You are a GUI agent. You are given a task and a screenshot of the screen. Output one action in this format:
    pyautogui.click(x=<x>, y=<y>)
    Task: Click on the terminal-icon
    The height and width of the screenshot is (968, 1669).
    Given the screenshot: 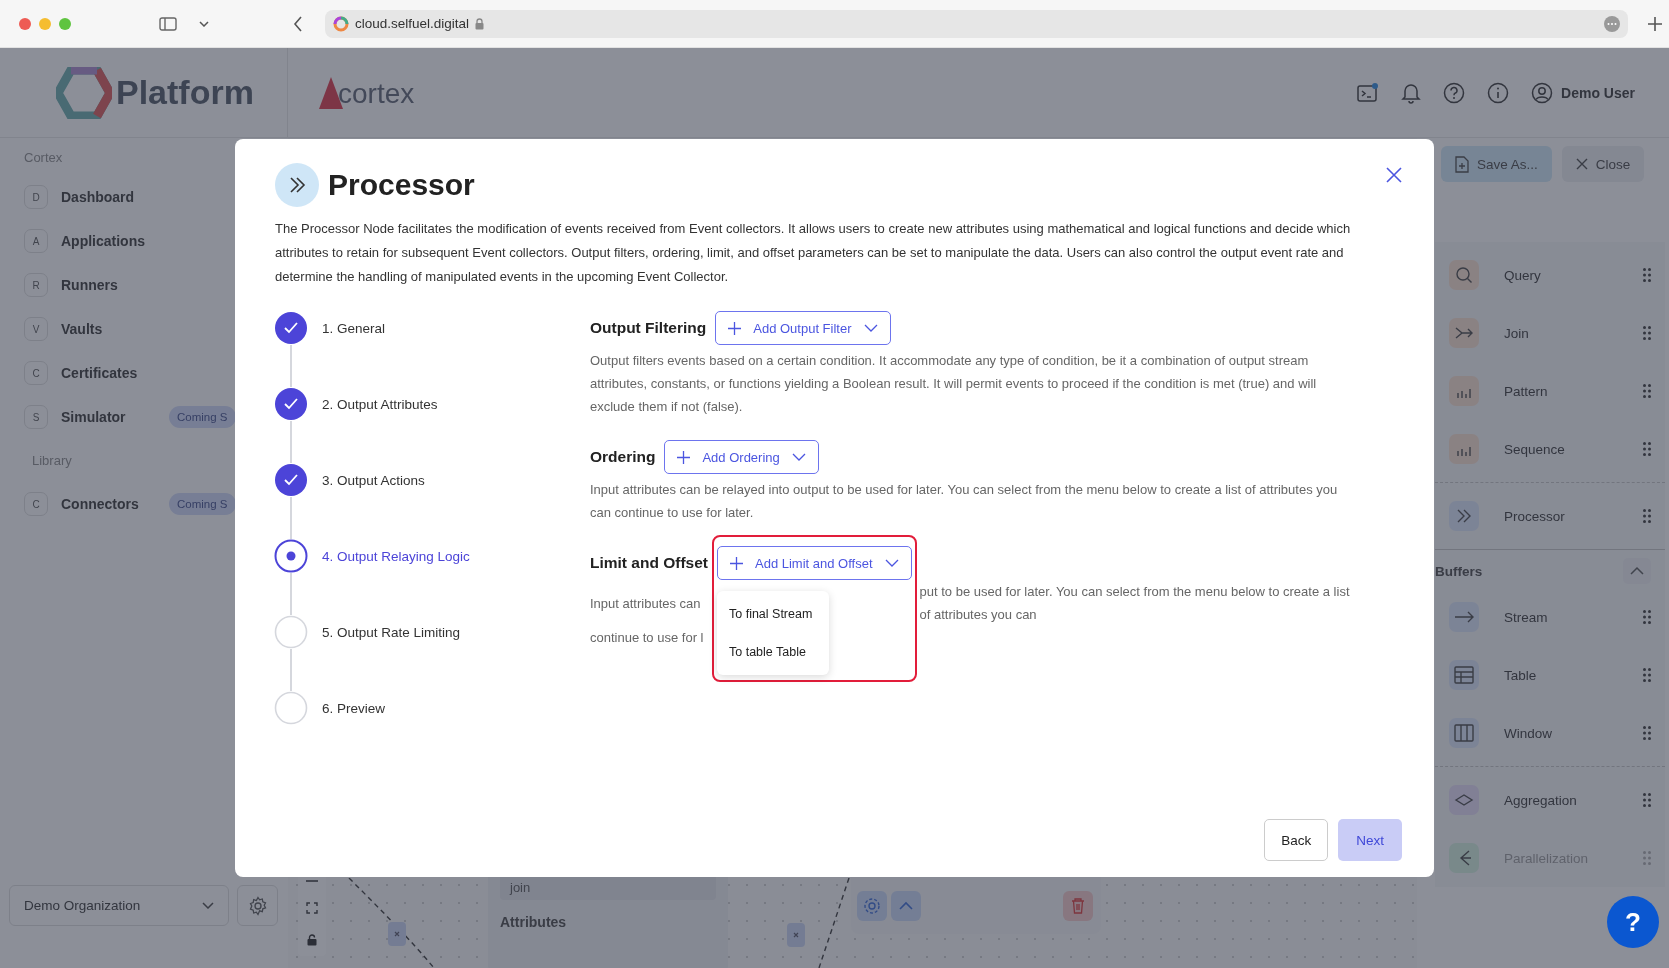 What is the action you would take?
    pyautogui.click(x=1368, y=92)
    